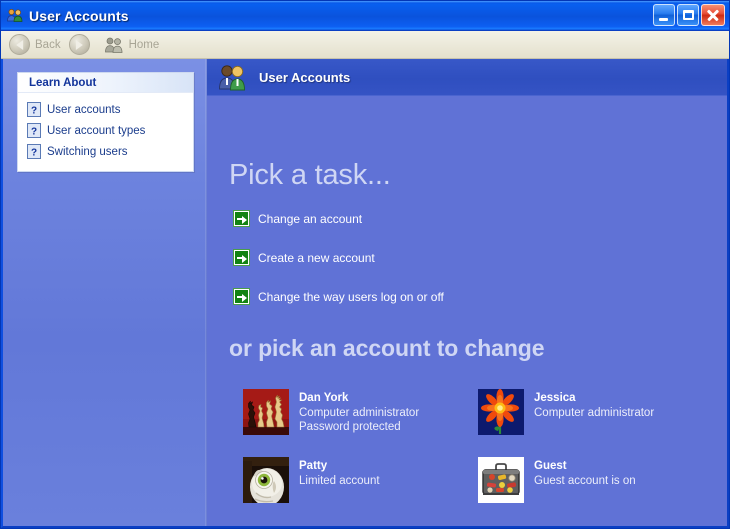 This screenshot has width=730, height=529. I want to click on window-controls, so click(689, 15).